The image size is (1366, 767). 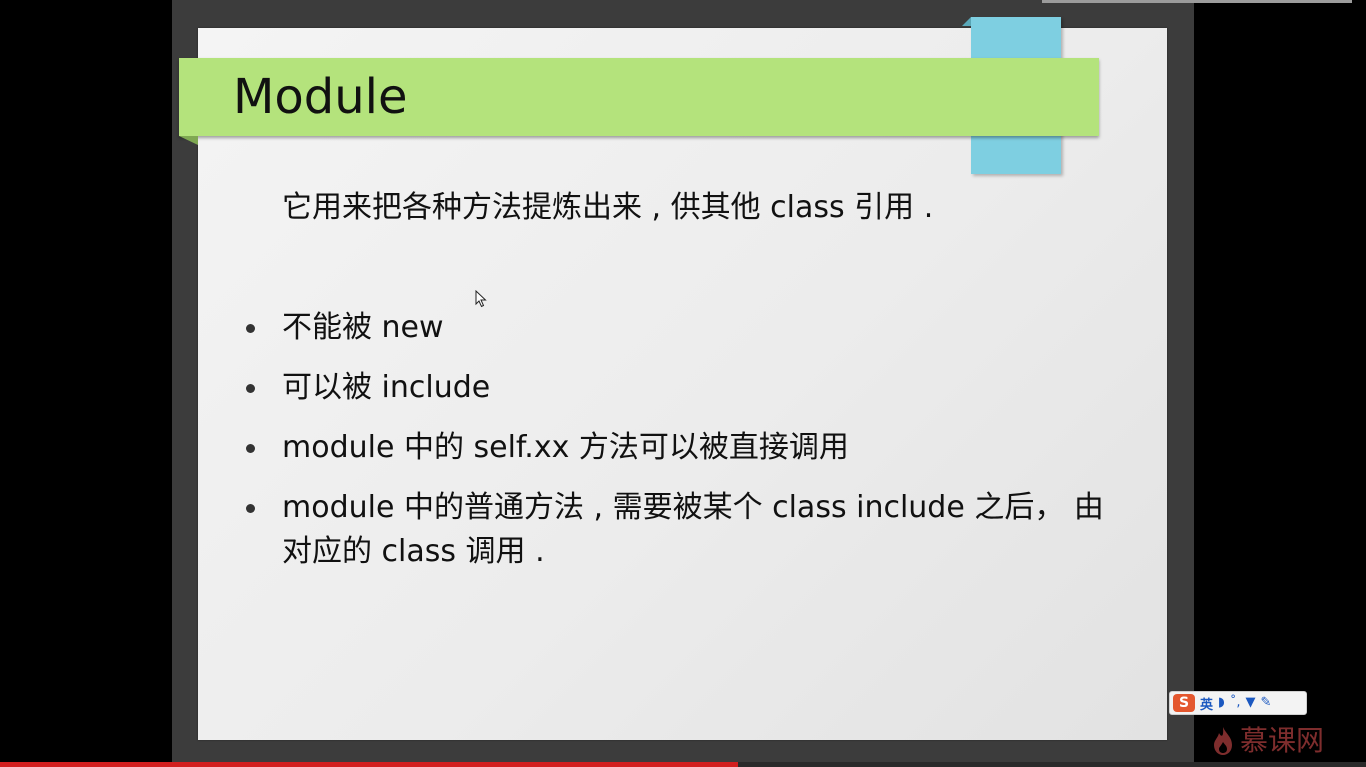 I want to click on title-banner-fold, so click(x=188, y=140).